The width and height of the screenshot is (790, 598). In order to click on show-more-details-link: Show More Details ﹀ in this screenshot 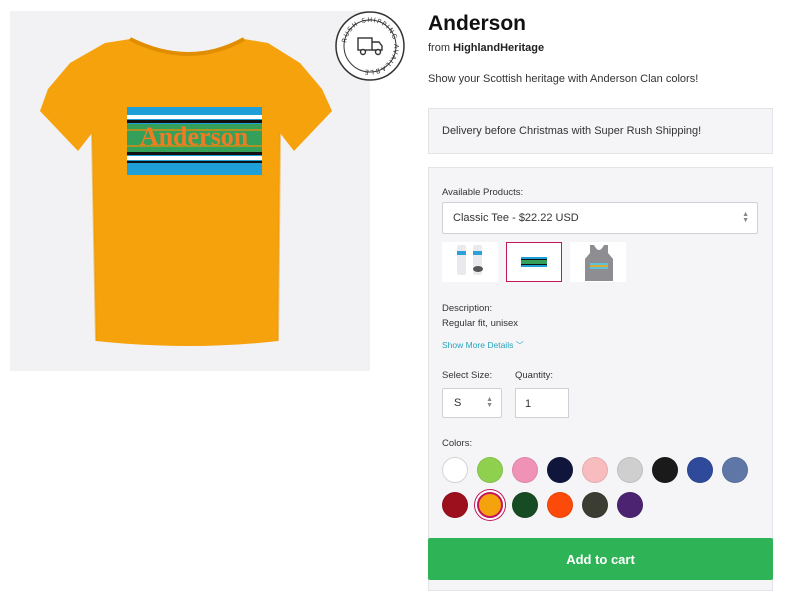, I will do `click(483, 345)`.